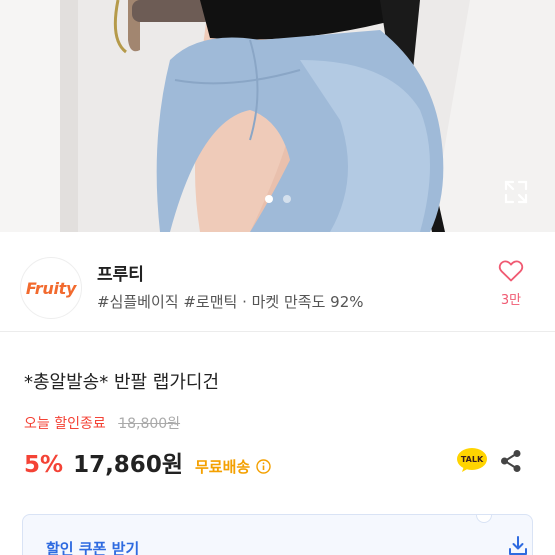 This screenshot has height=555, width=555. I want to click on sale-info: 오늘 할인종료 18,800원, so click(102, 423).